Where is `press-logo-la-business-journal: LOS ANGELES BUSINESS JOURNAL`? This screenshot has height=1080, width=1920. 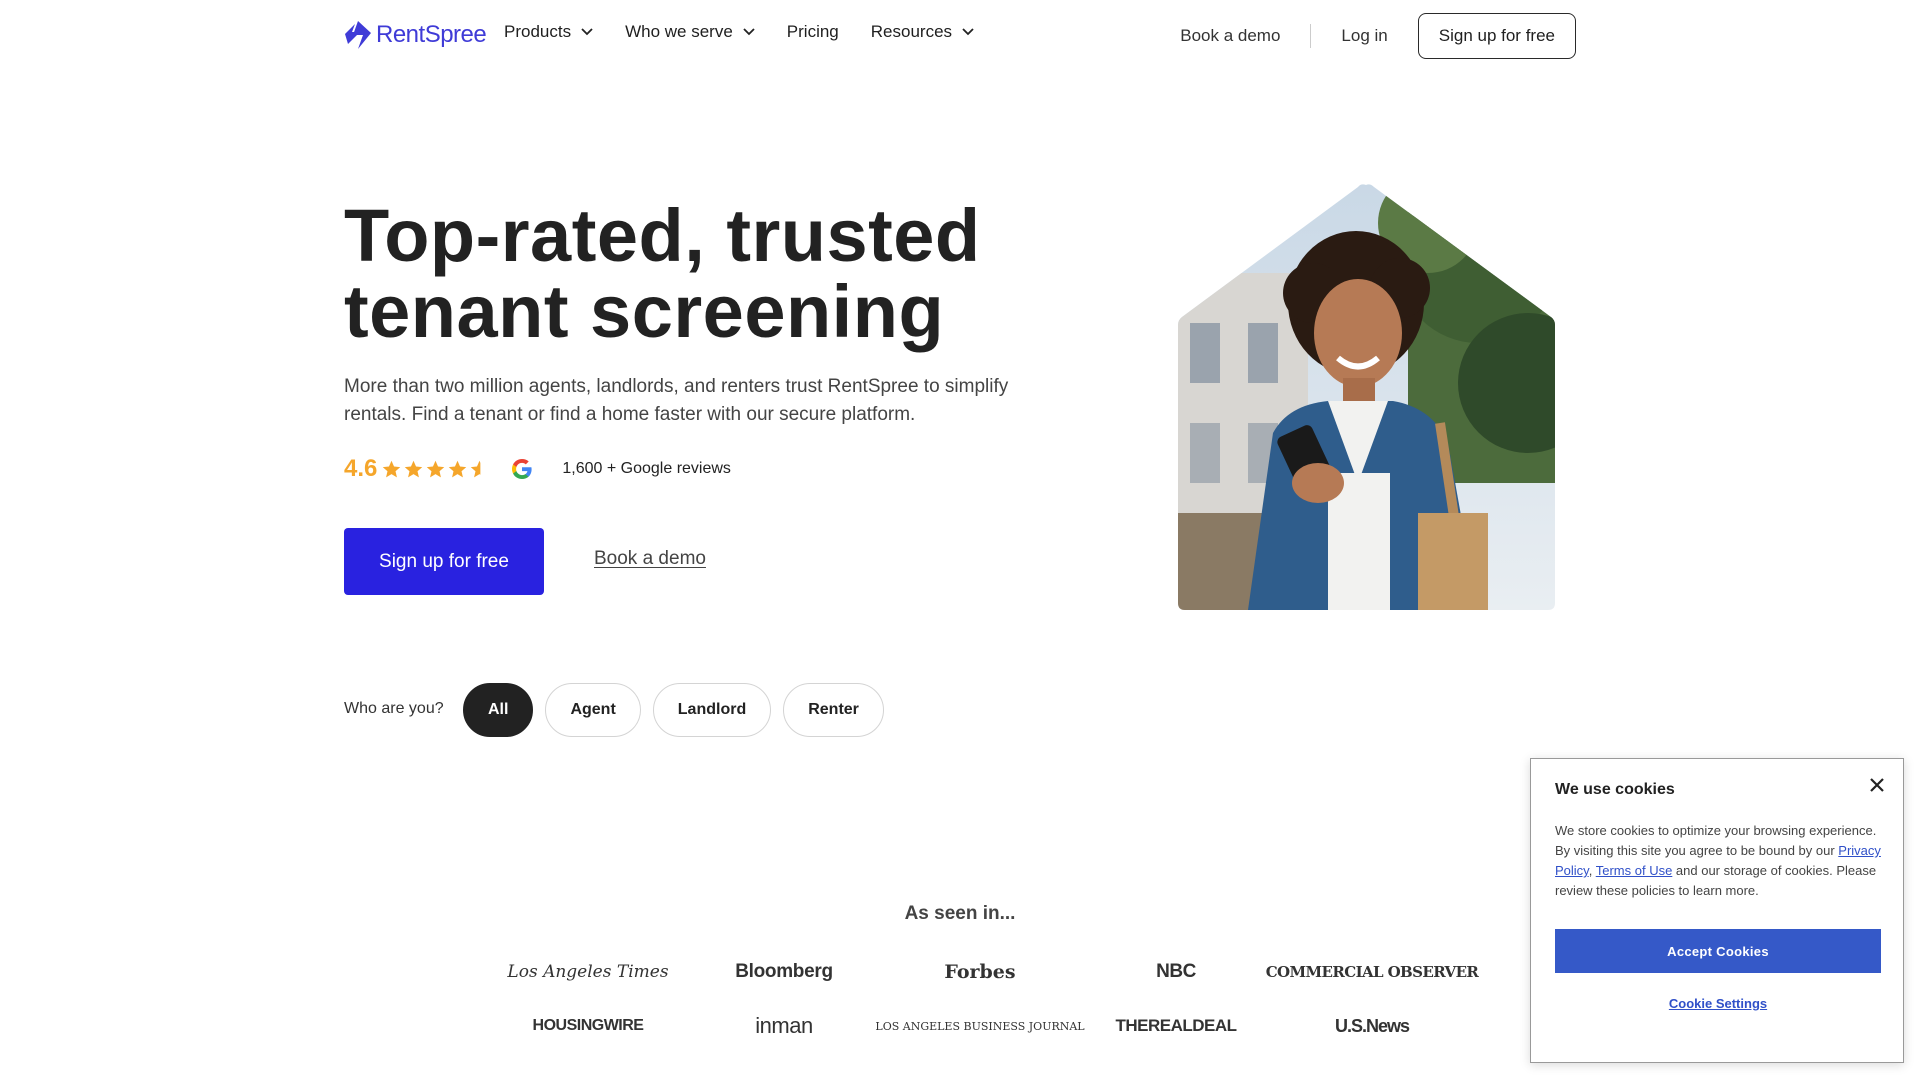
press-logo-la-business-journal: LOS ANGELES BUSINESS JOURNAL is located at coordinates (980, 1026).